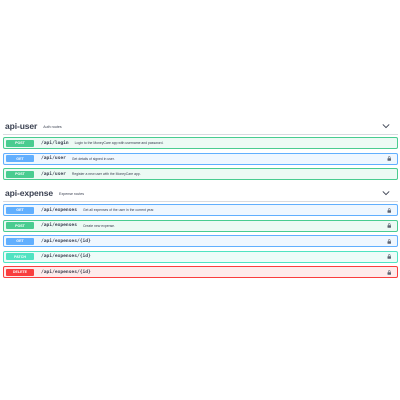  Describe the element at coordinates (52, 126) in the screenshot. I see `tag-description: Auth routes` at that location.